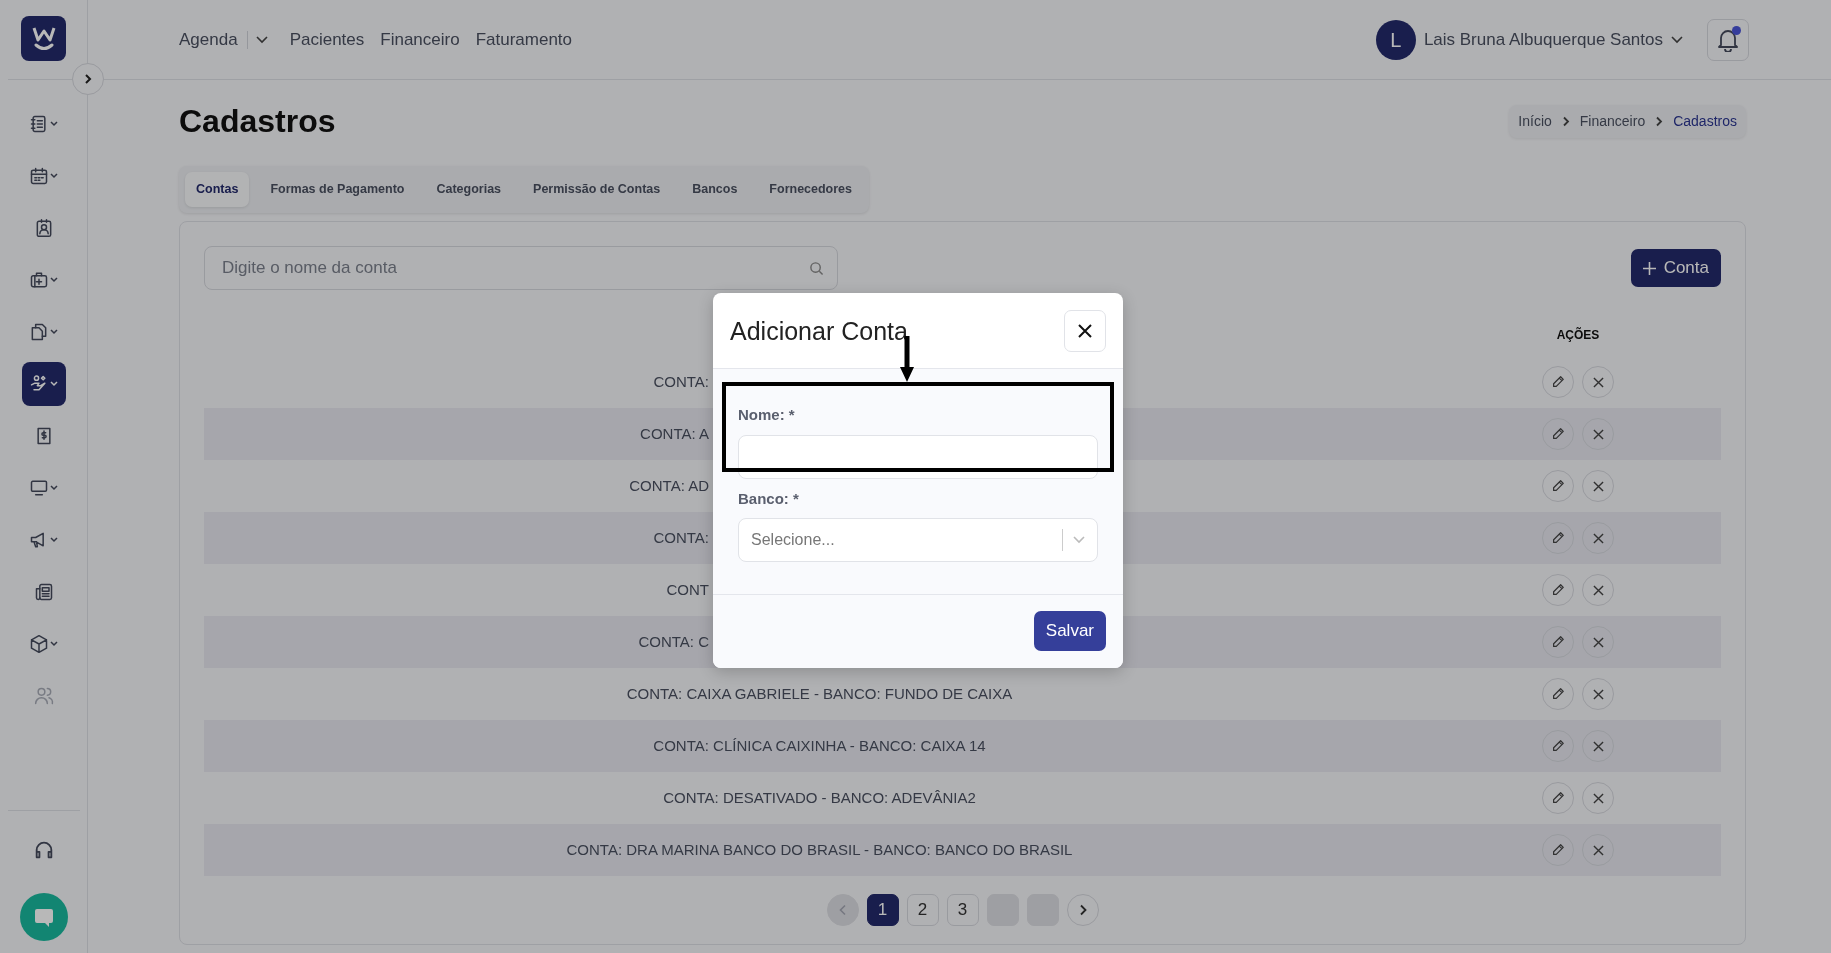 The image size is (1831, 953). What do you see at coordinates (819, 745) in the screenshot?
I see `table-cell: CONTA: CLÍNICA CAIXINHA - BANCO: CAIXA 14` at bounding box center [819, 745].